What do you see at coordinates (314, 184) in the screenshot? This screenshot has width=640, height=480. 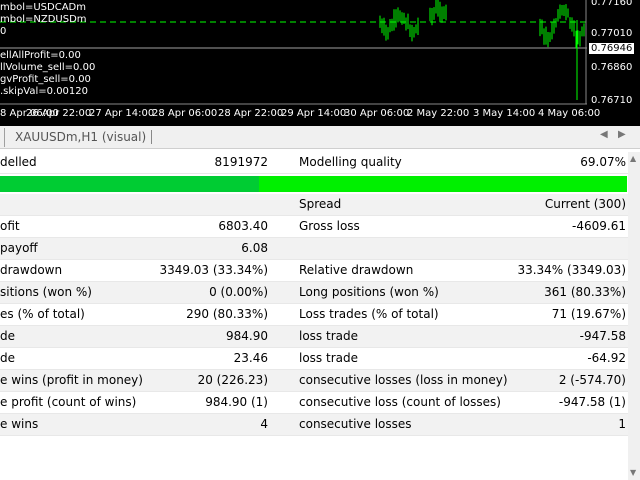 I see `modelling-quality-bar` at bounding box center [314, 184].